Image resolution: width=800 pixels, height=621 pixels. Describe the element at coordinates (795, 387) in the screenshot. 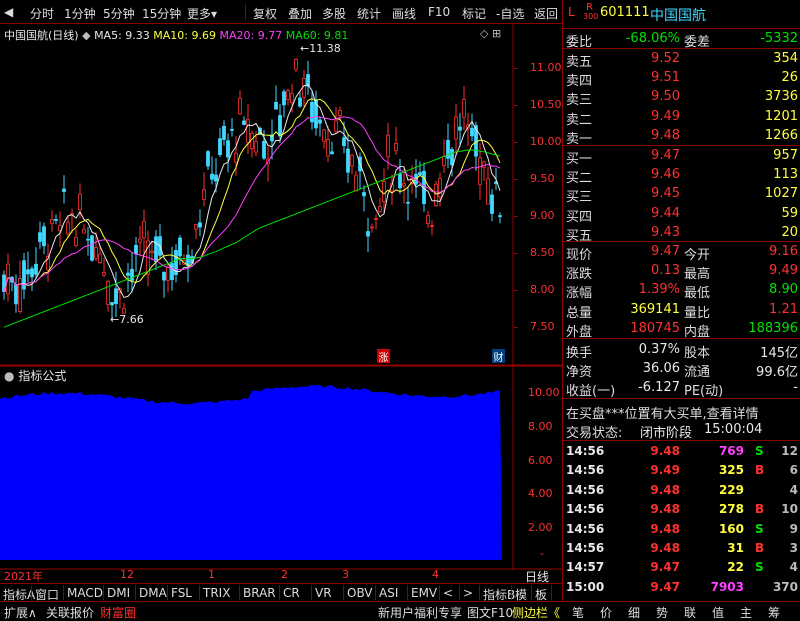

I see `info-value-2: -` at that location.